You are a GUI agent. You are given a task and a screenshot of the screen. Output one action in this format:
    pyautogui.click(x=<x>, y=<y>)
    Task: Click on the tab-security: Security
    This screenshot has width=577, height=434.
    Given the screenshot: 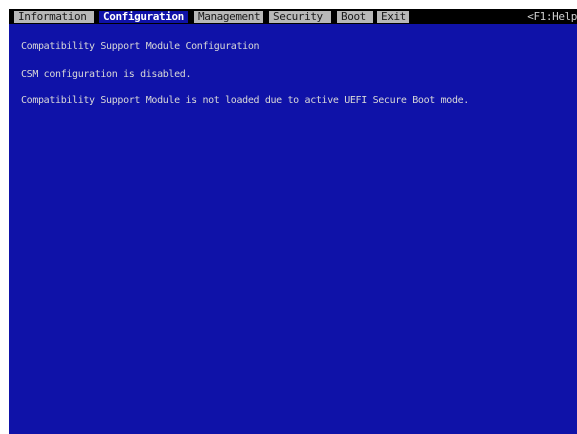 What is the action you would take?
    pyautogui.click(x=300, y=17)
    